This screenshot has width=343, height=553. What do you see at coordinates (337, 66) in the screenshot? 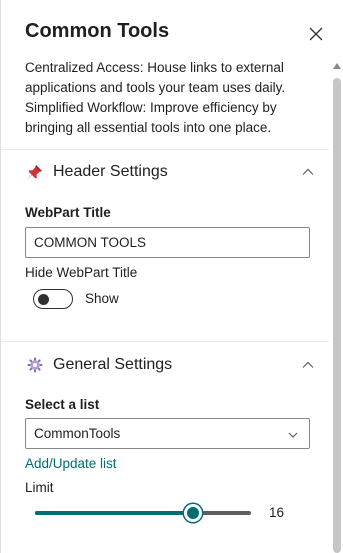
I see `scroll-up-arrow-icon` at bounding box center [337, 66].